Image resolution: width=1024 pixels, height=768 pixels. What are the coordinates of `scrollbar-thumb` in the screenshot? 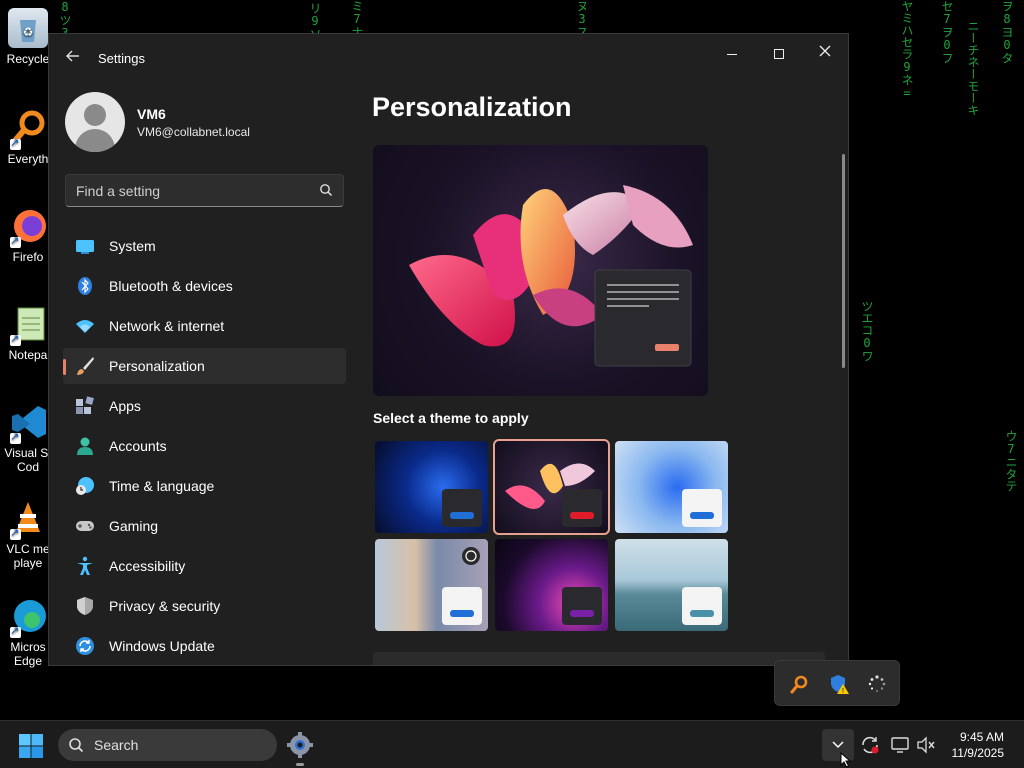 It's located at (843, 261).